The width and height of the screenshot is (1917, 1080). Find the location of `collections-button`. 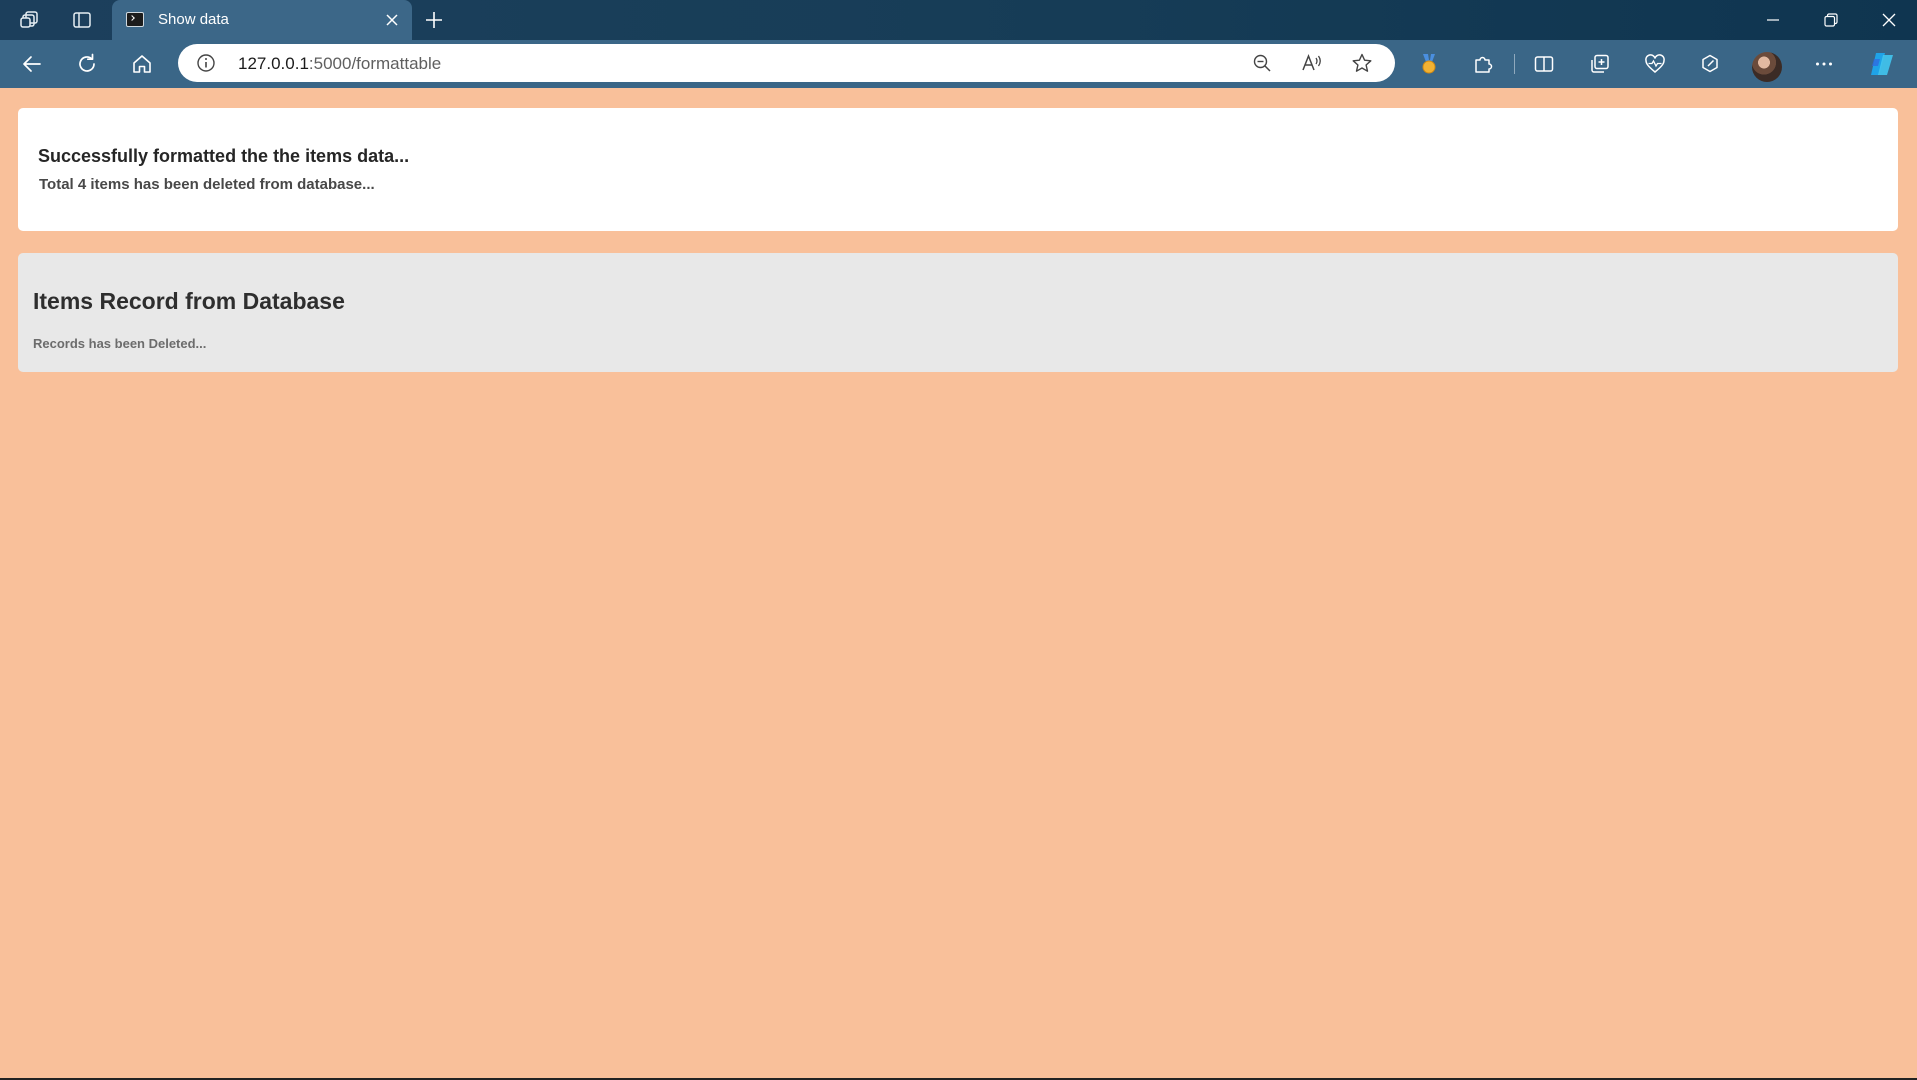

collections-button is located at coordinates (1600, 64).